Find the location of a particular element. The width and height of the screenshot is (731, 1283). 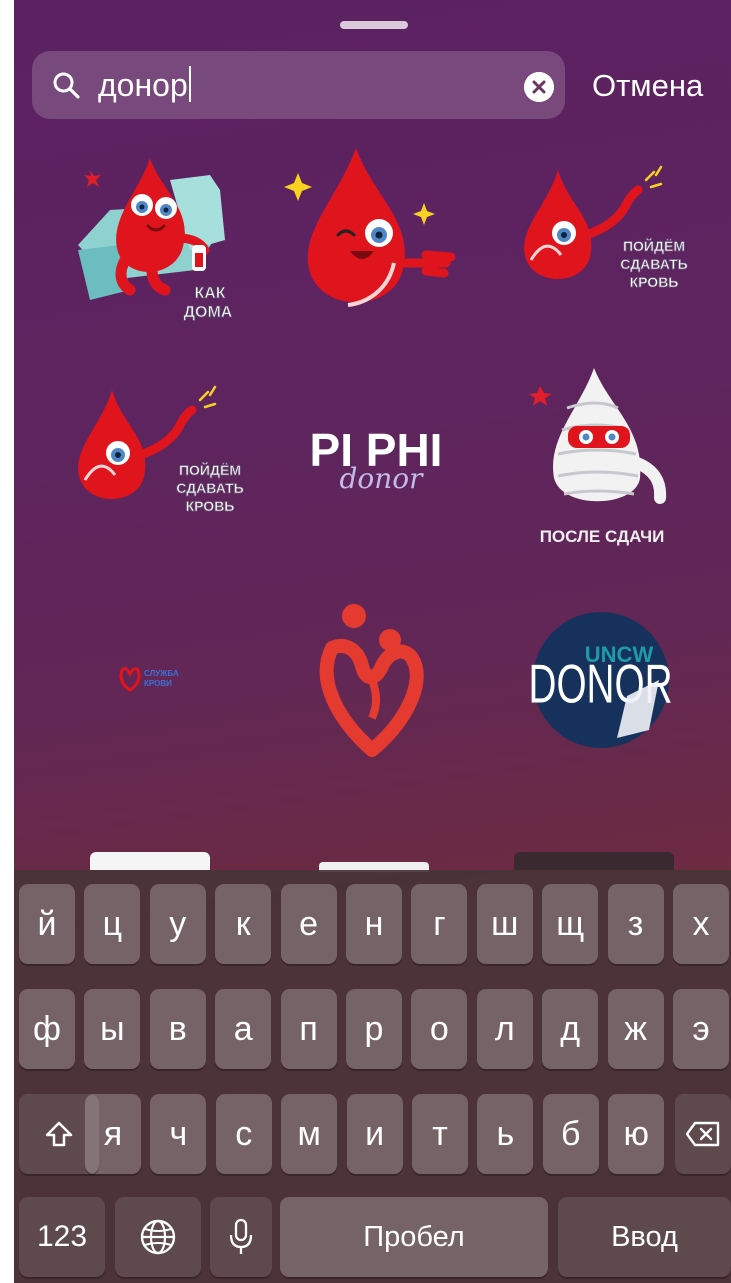

key-к: к is located at coordinates (243, 924).